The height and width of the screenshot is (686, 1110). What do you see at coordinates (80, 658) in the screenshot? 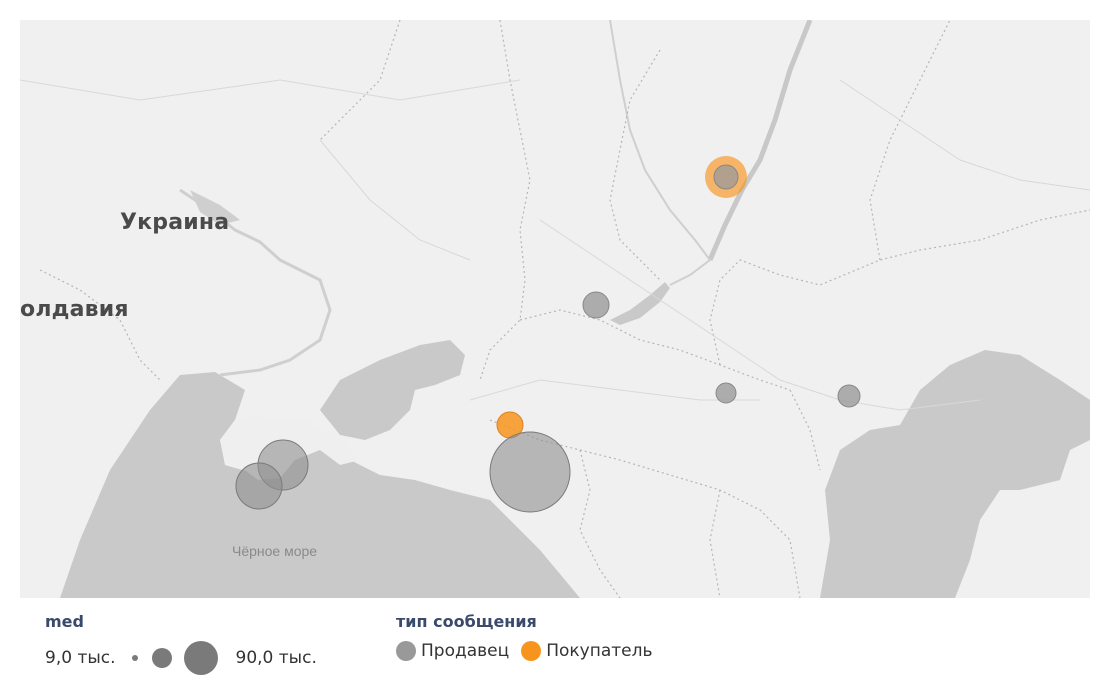
I see `size-legend-min: 9,0 тыс.` at bounding box center [80, 658].